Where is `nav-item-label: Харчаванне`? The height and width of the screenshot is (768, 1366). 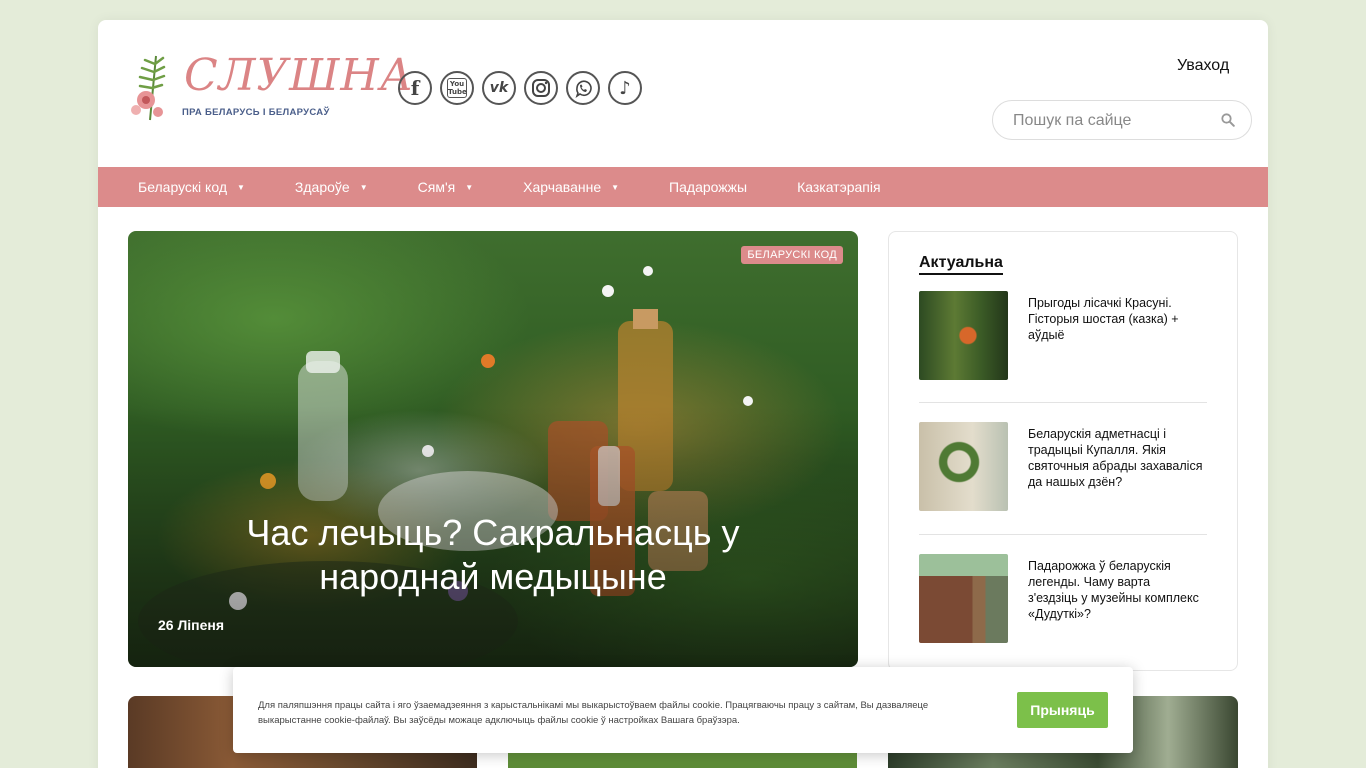
nav-item-label: Харчаванне is located at coordinates (562, 187).